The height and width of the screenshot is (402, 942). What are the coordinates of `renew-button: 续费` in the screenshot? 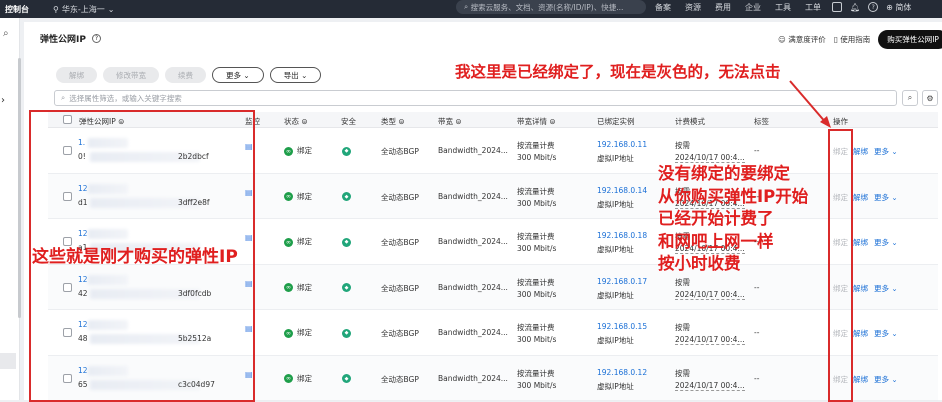 It's located at (185, 75).